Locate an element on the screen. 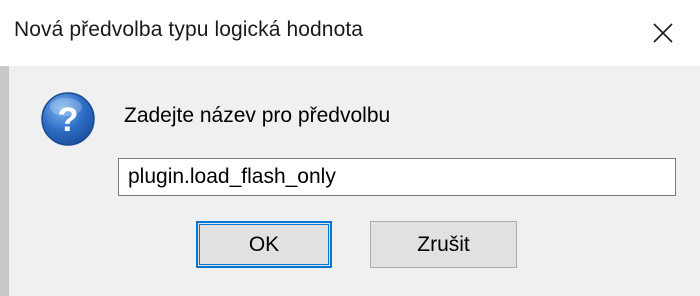 The width and height of the screenshot is (700, 296). question-icon: ? is located at coordinates (68, 119).